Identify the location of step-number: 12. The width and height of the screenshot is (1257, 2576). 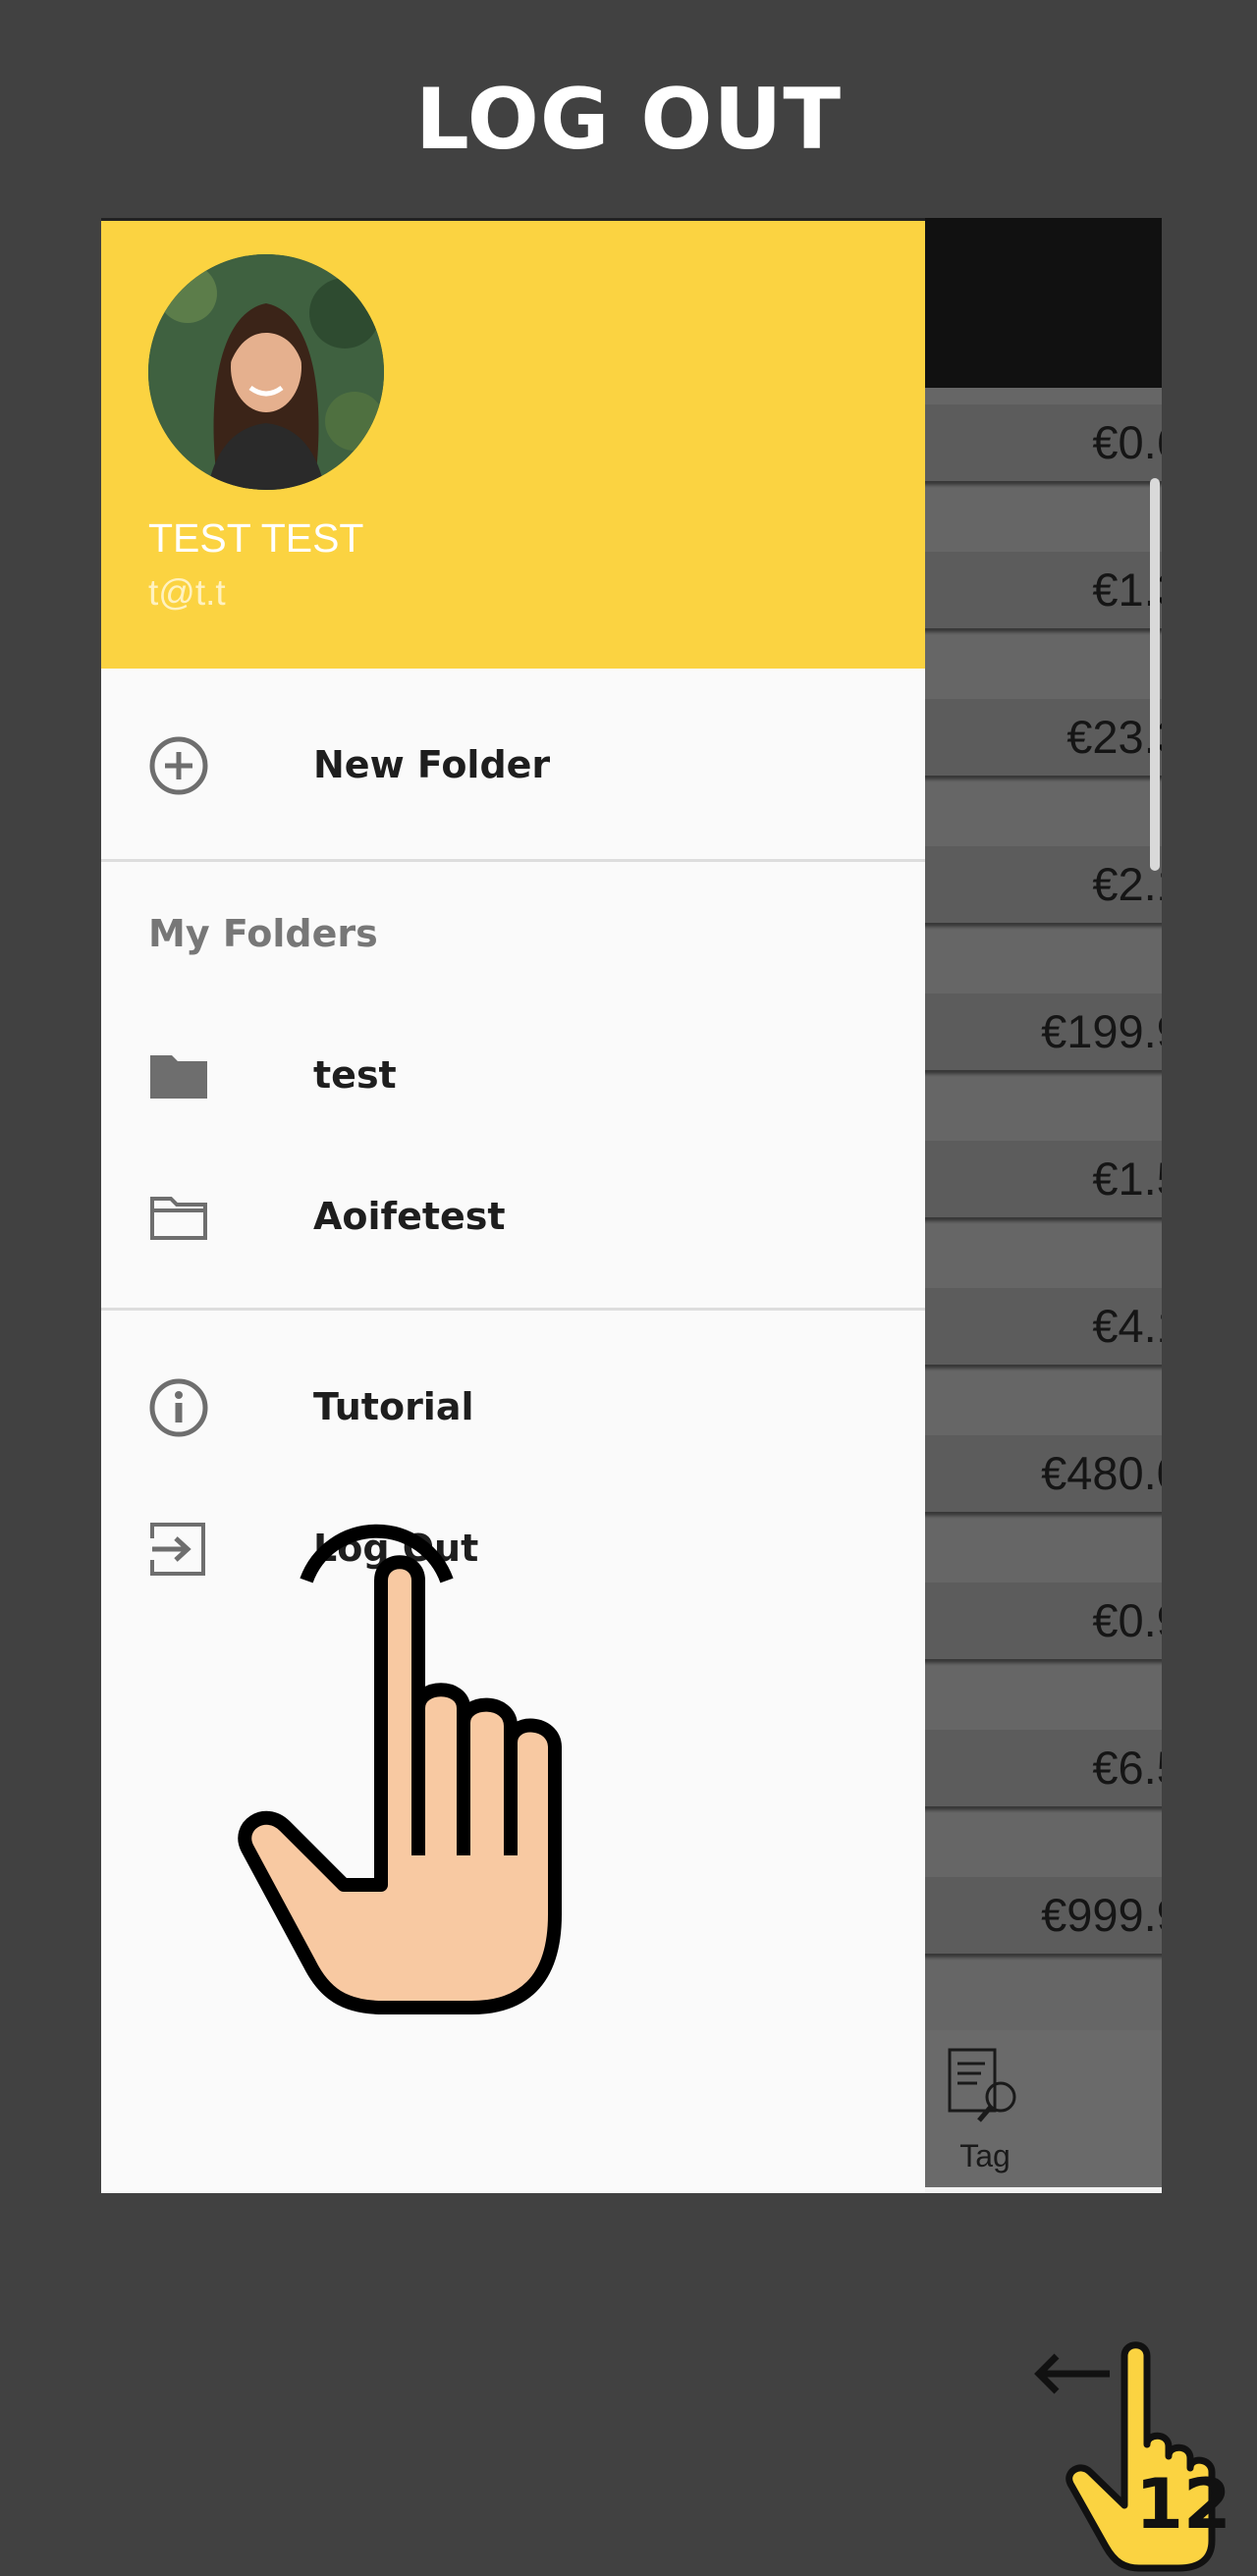
(1183, 2504).